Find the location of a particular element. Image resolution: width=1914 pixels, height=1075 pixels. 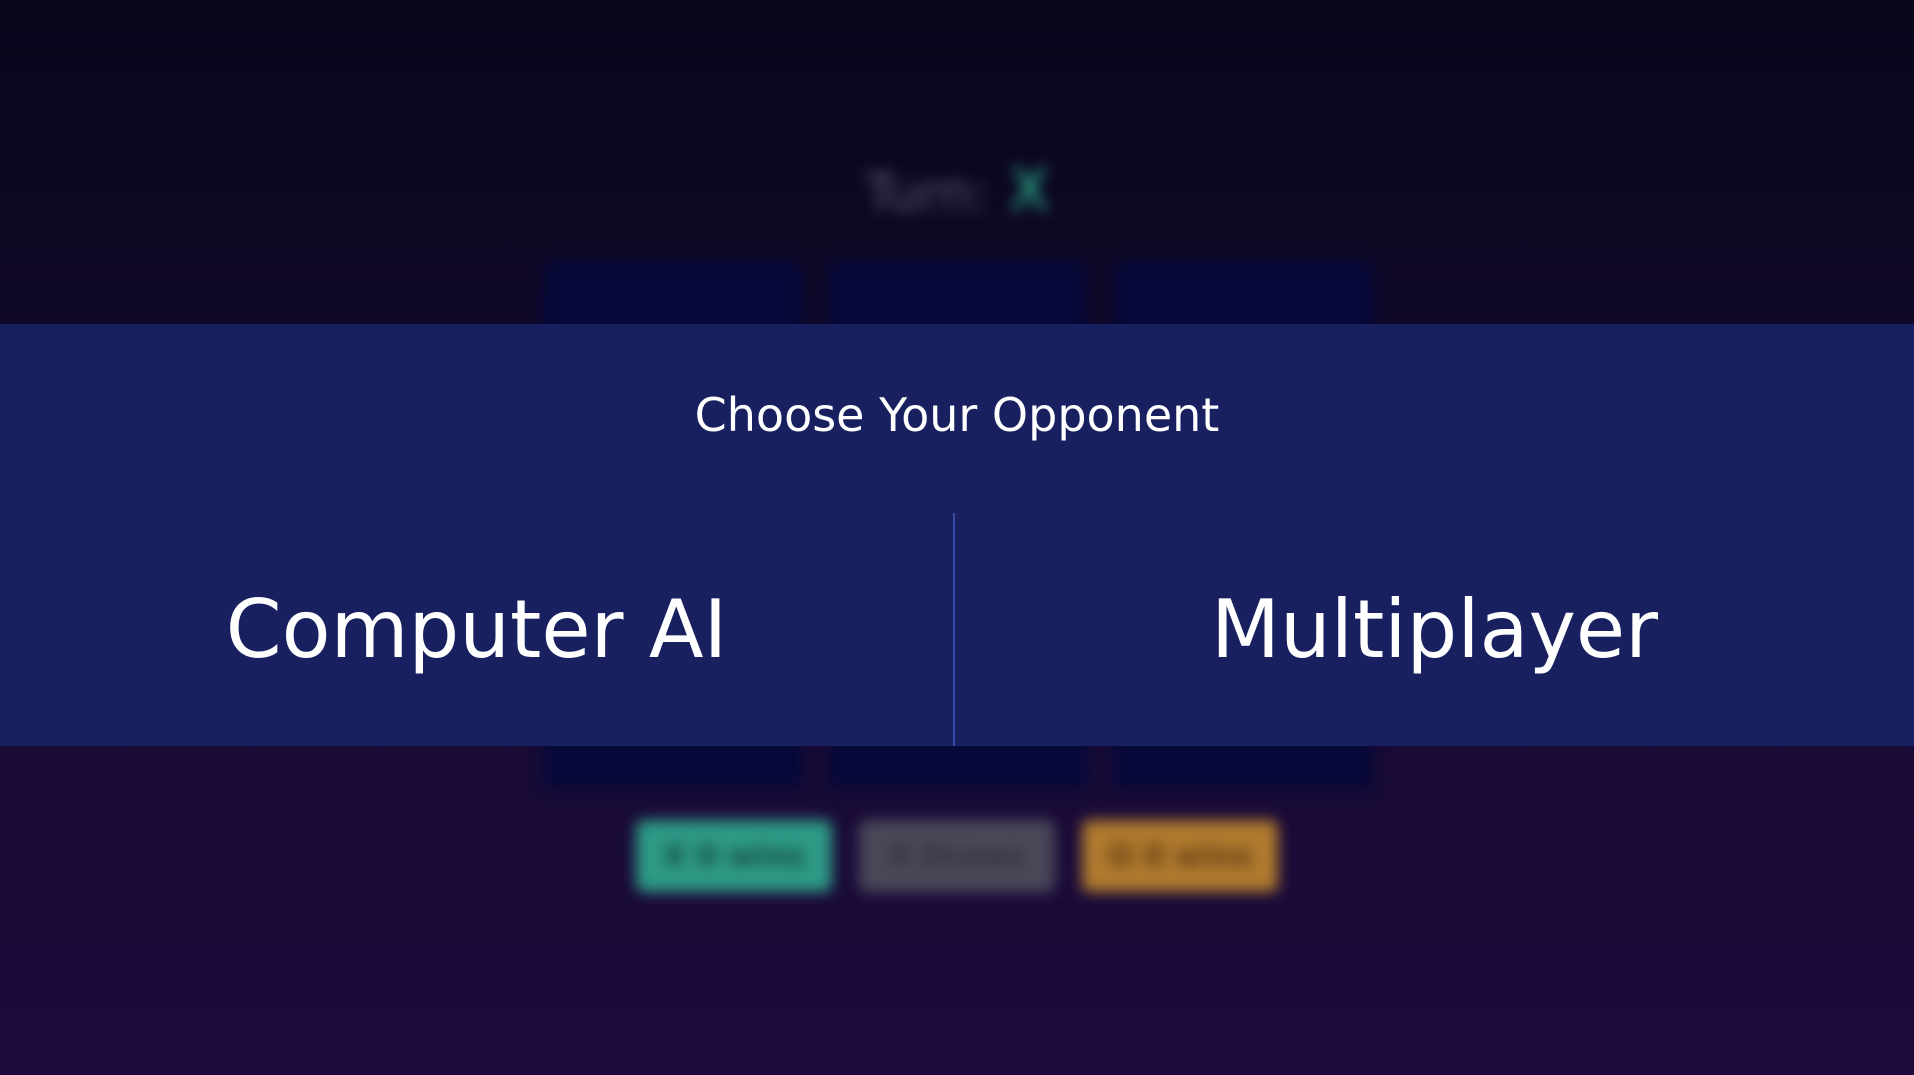

computer-ai-button: Computer AI is located at coordinates (476, 629).